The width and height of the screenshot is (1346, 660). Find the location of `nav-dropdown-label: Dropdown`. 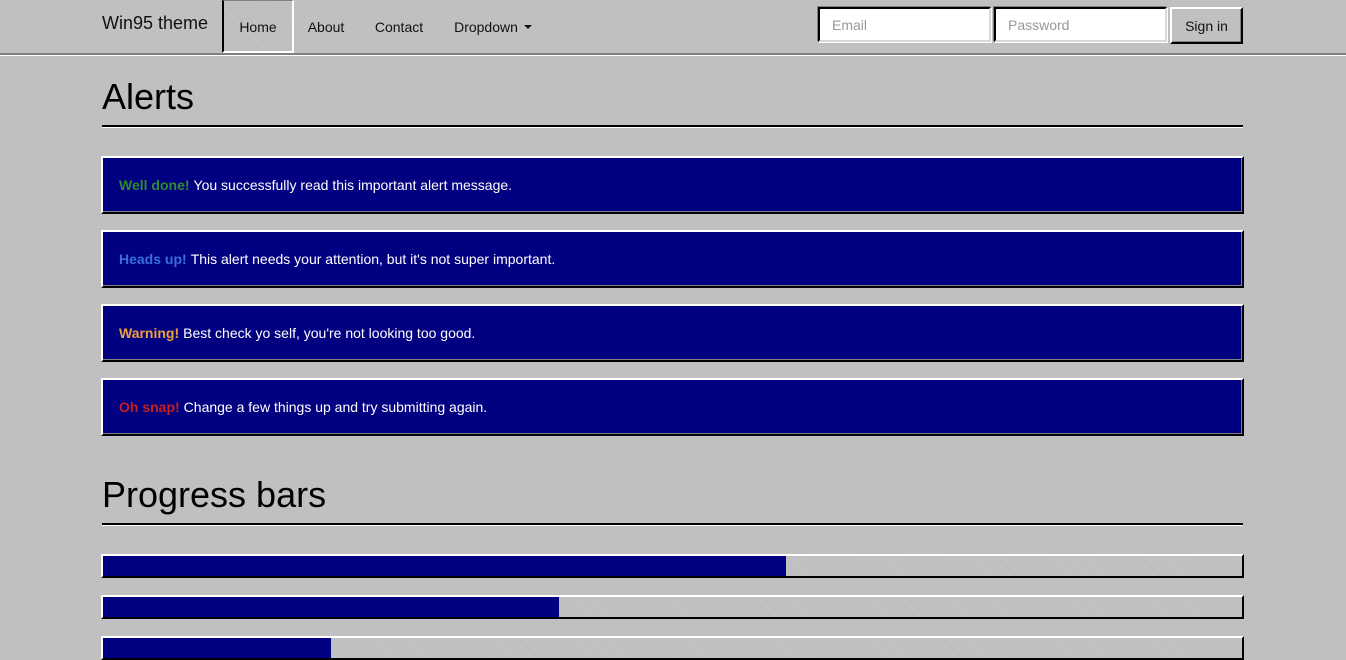

nav-dropdown-label: Dropdown is located at coordinates (486, 26).